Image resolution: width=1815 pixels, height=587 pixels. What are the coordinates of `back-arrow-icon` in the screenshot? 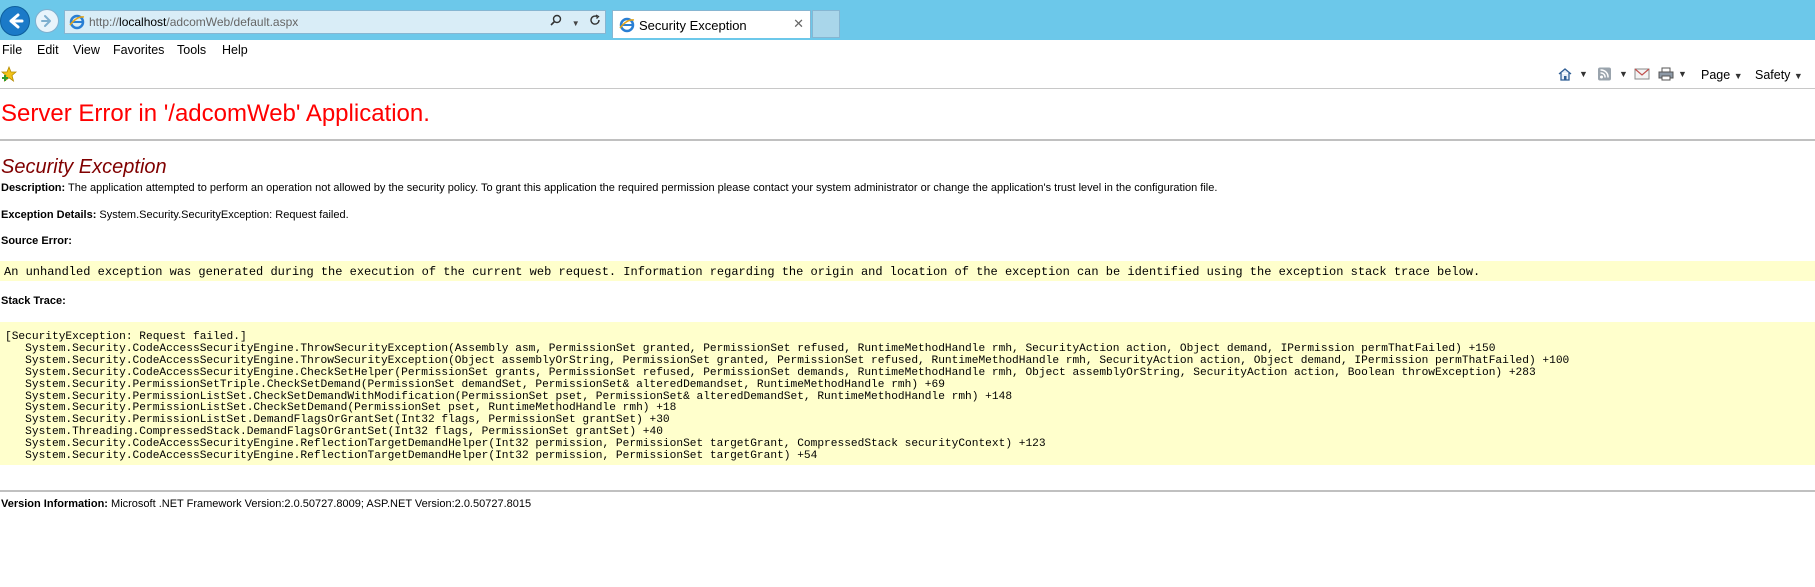 It's located at (16, 21).